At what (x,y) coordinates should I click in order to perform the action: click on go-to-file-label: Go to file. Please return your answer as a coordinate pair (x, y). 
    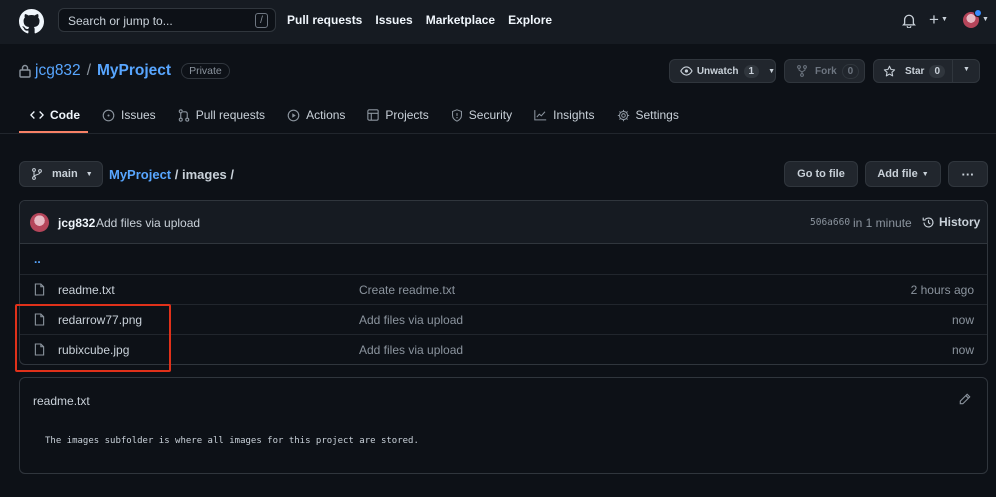
    Looking at the image, I should click on (821, 174).